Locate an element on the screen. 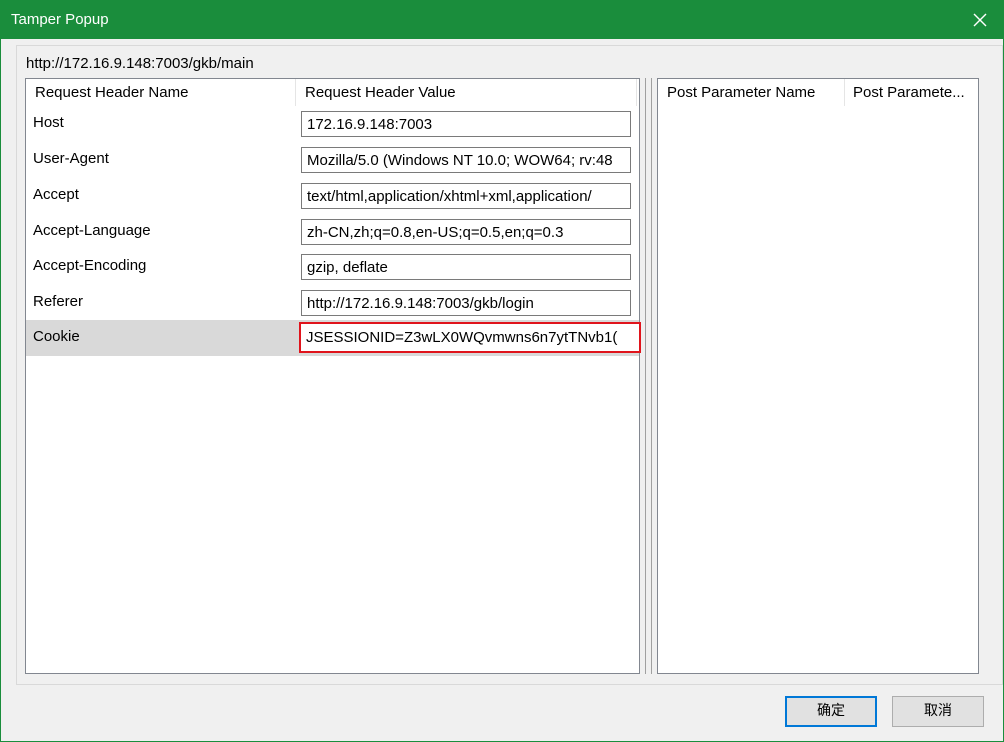 The height and width of the screenshot is (742, 1004). table-row: Accept-Encoding is located at coordinates (332, 267).